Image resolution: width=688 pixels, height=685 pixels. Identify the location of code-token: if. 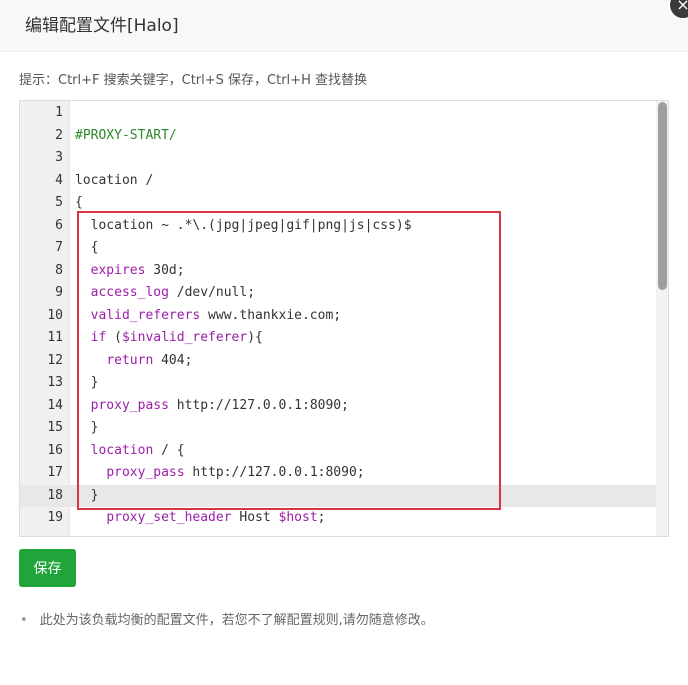
(98, 337).